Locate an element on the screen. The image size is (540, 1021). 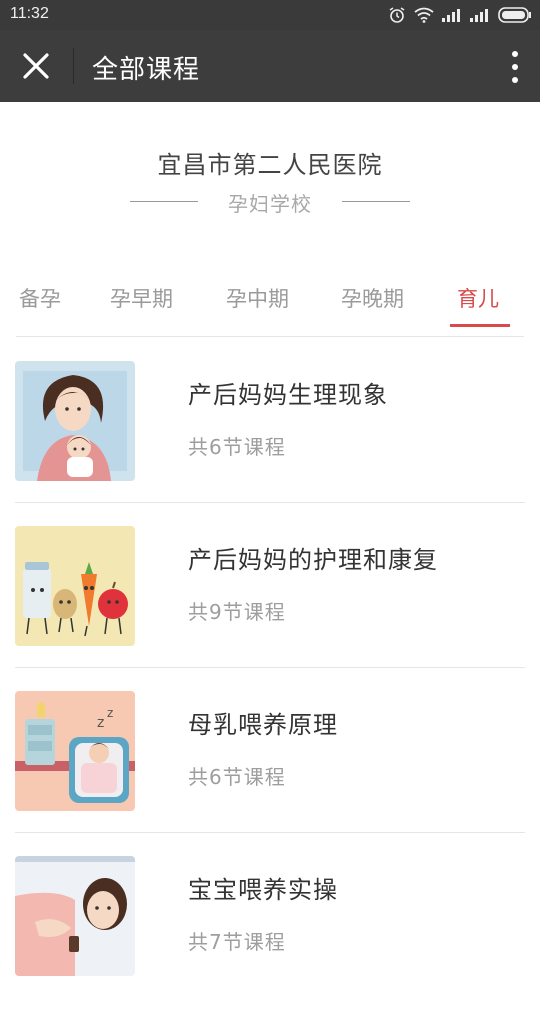
tab-beiyun: 备孕 is located at coordinates (40, 298).